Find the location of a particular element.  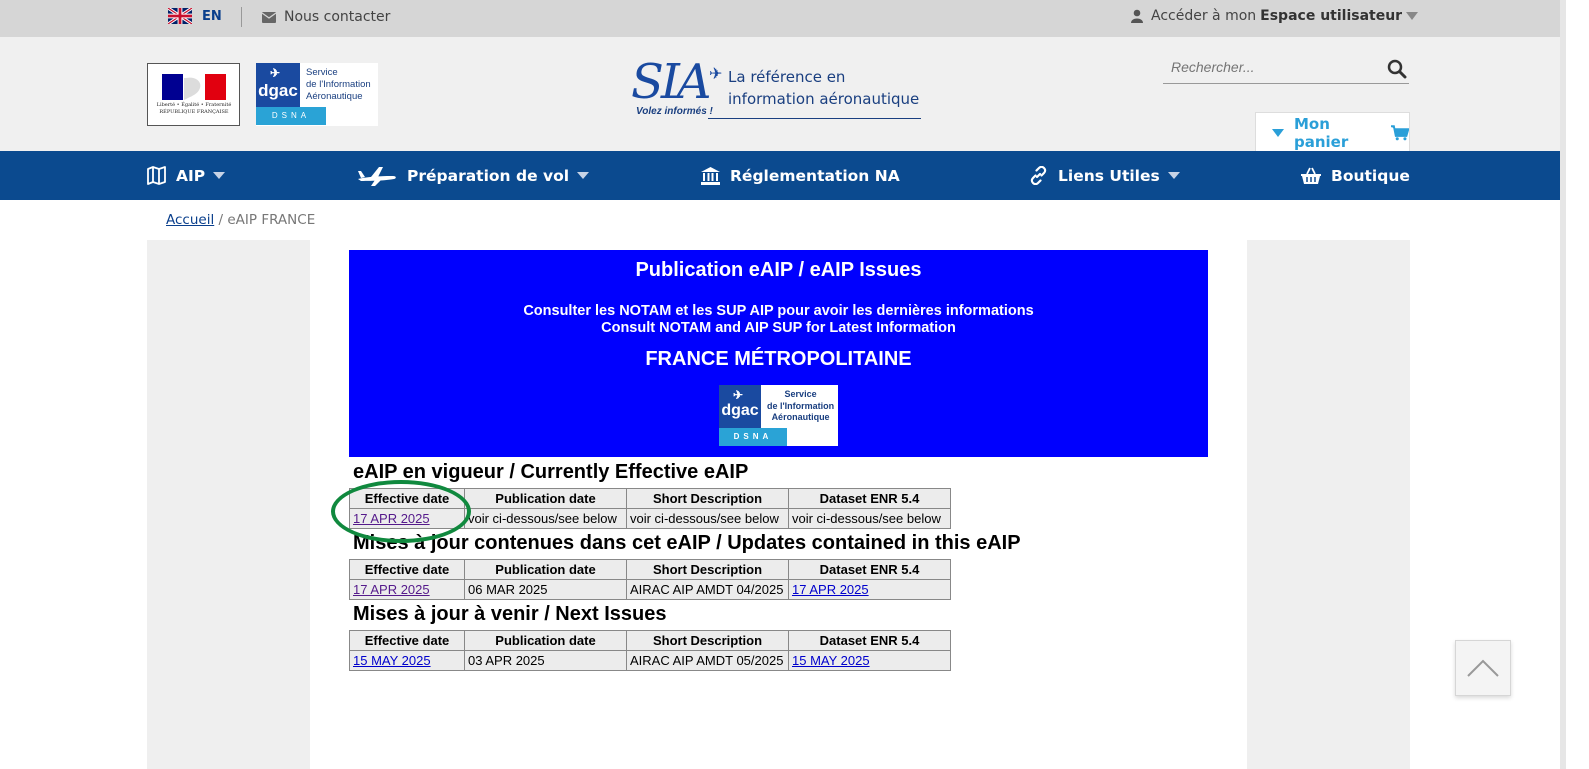

left-side-column is located at coordinates (228, 504).